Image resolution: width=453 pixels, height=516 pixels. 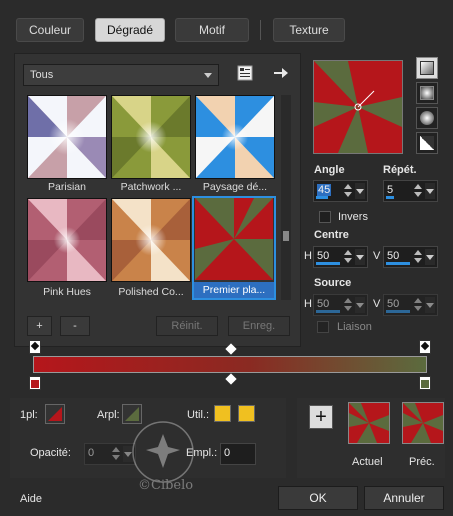 I want to click on tab-texture: Texture, so click(x=309, y=30).